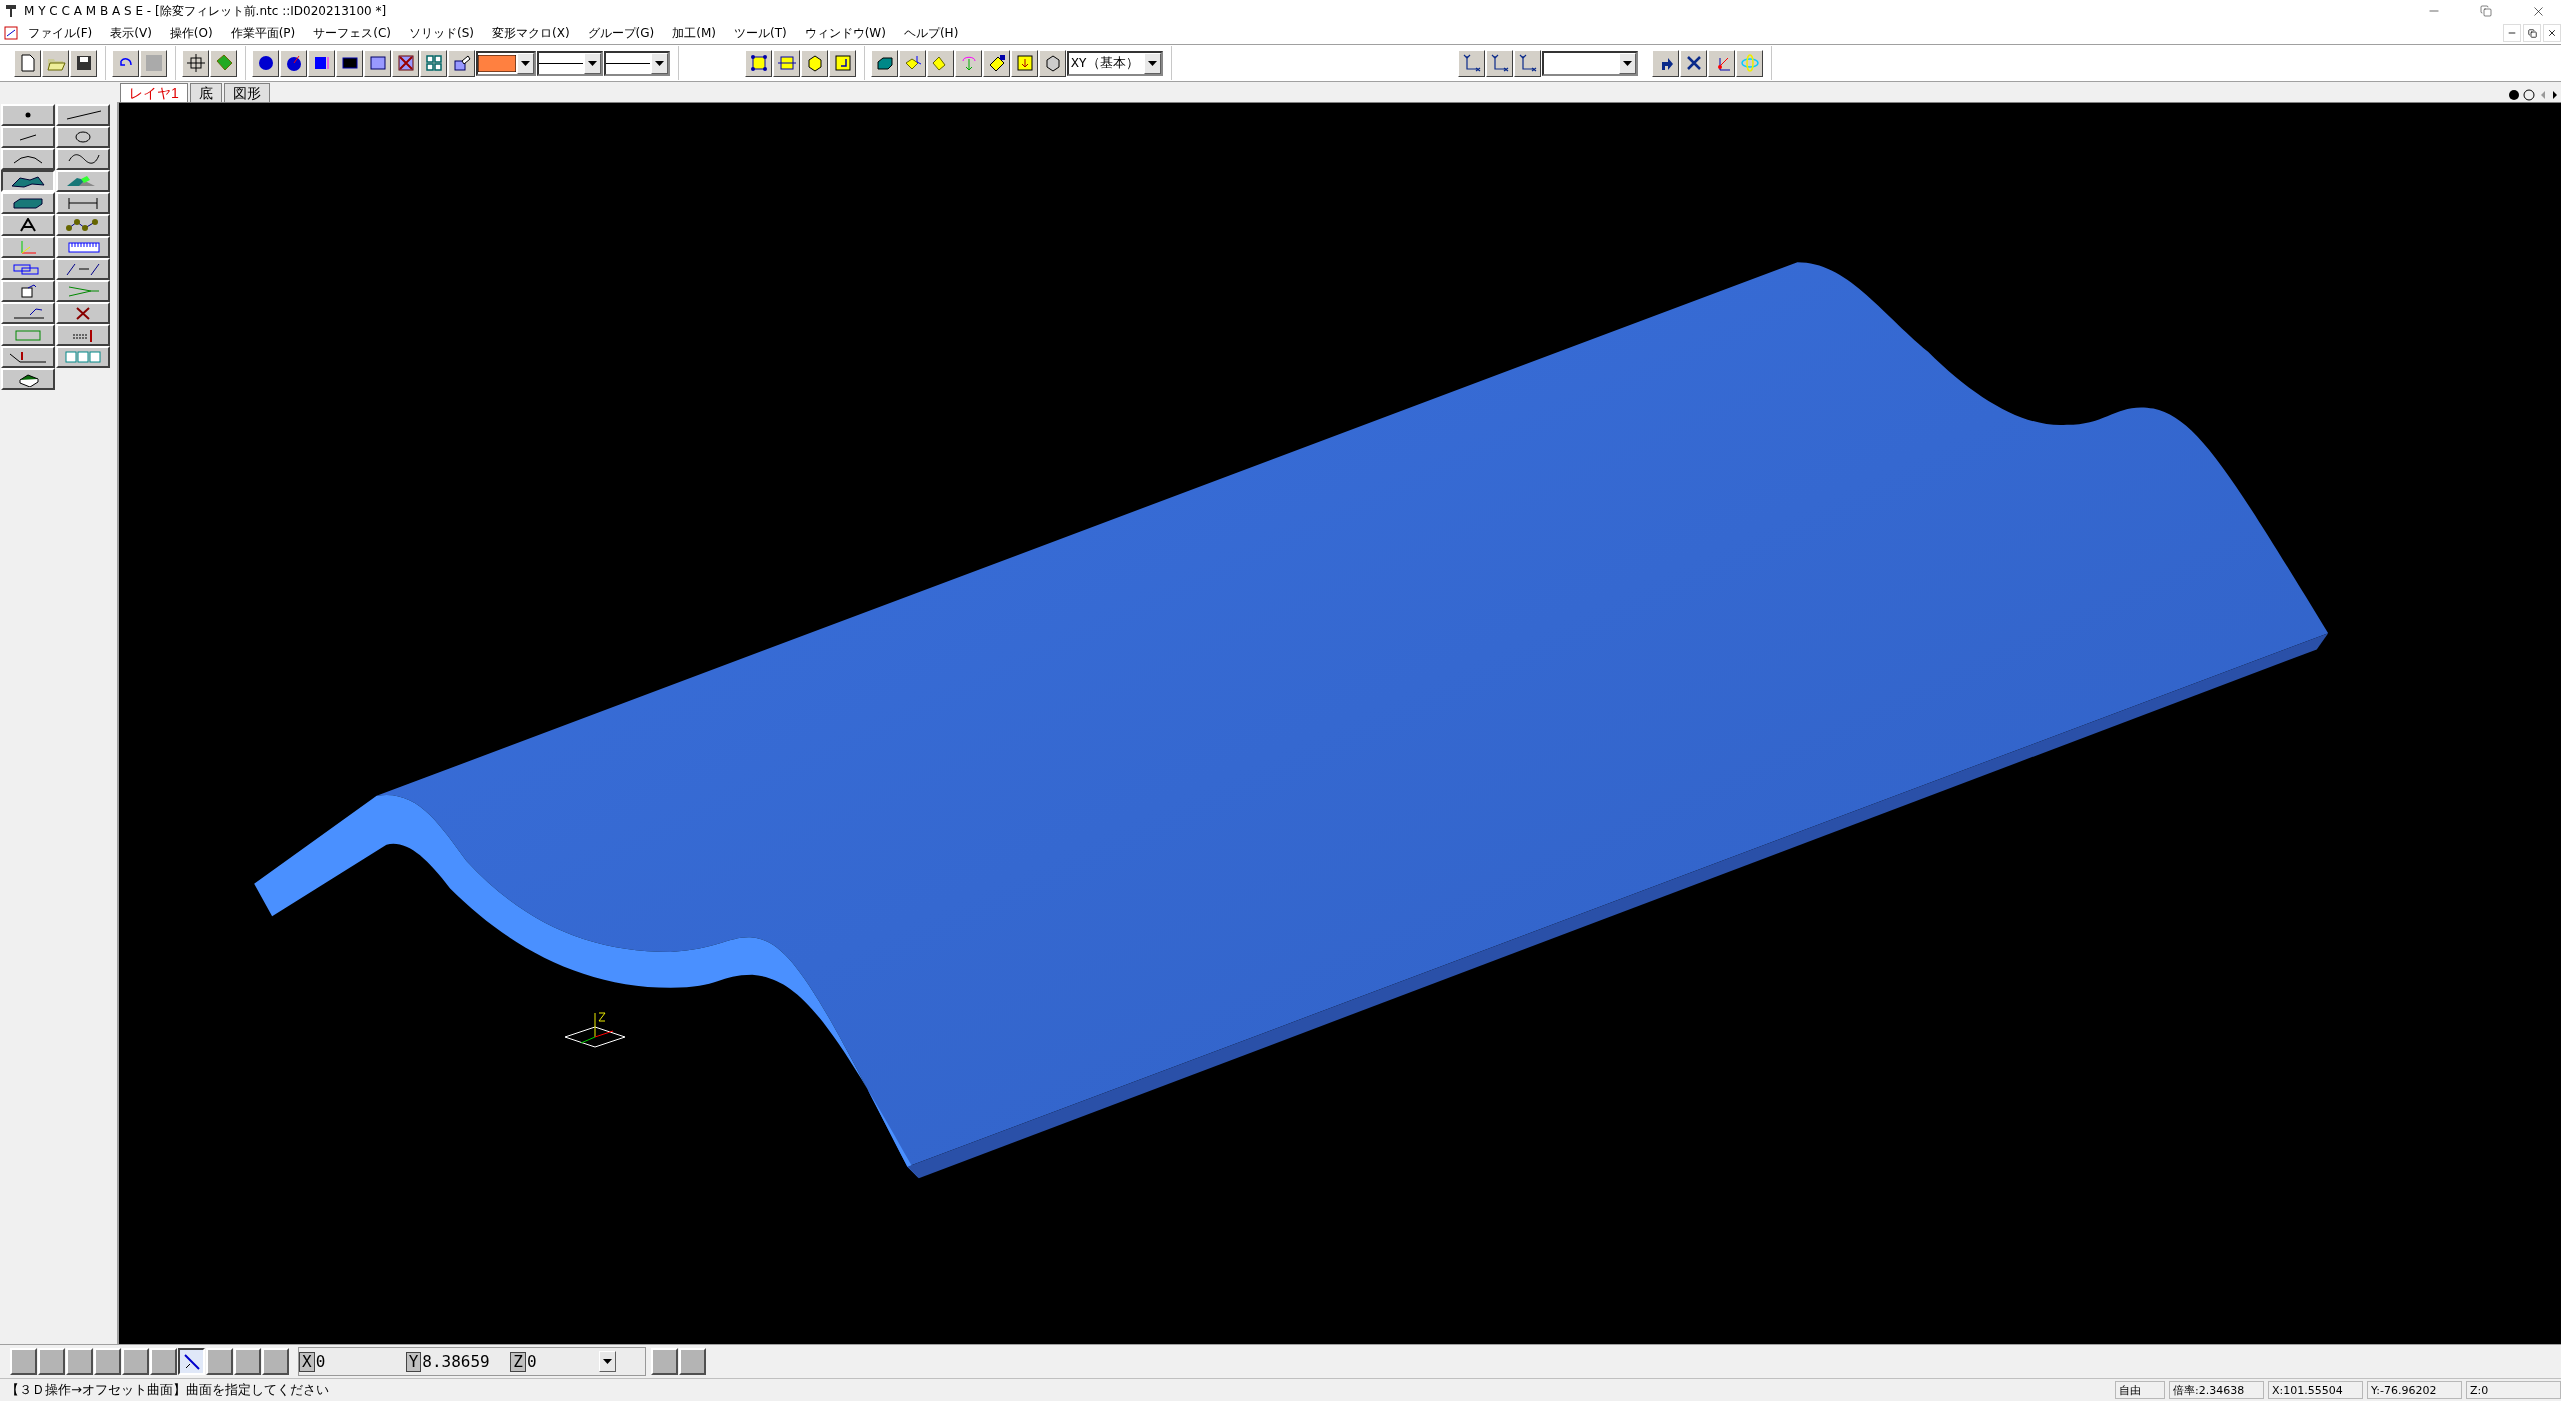 This screenshot has width=2561, height=1401. What do you see at coordinates (265, 63) in the screenshot?
I see `sphere-button` at bounding box center [265, 63].